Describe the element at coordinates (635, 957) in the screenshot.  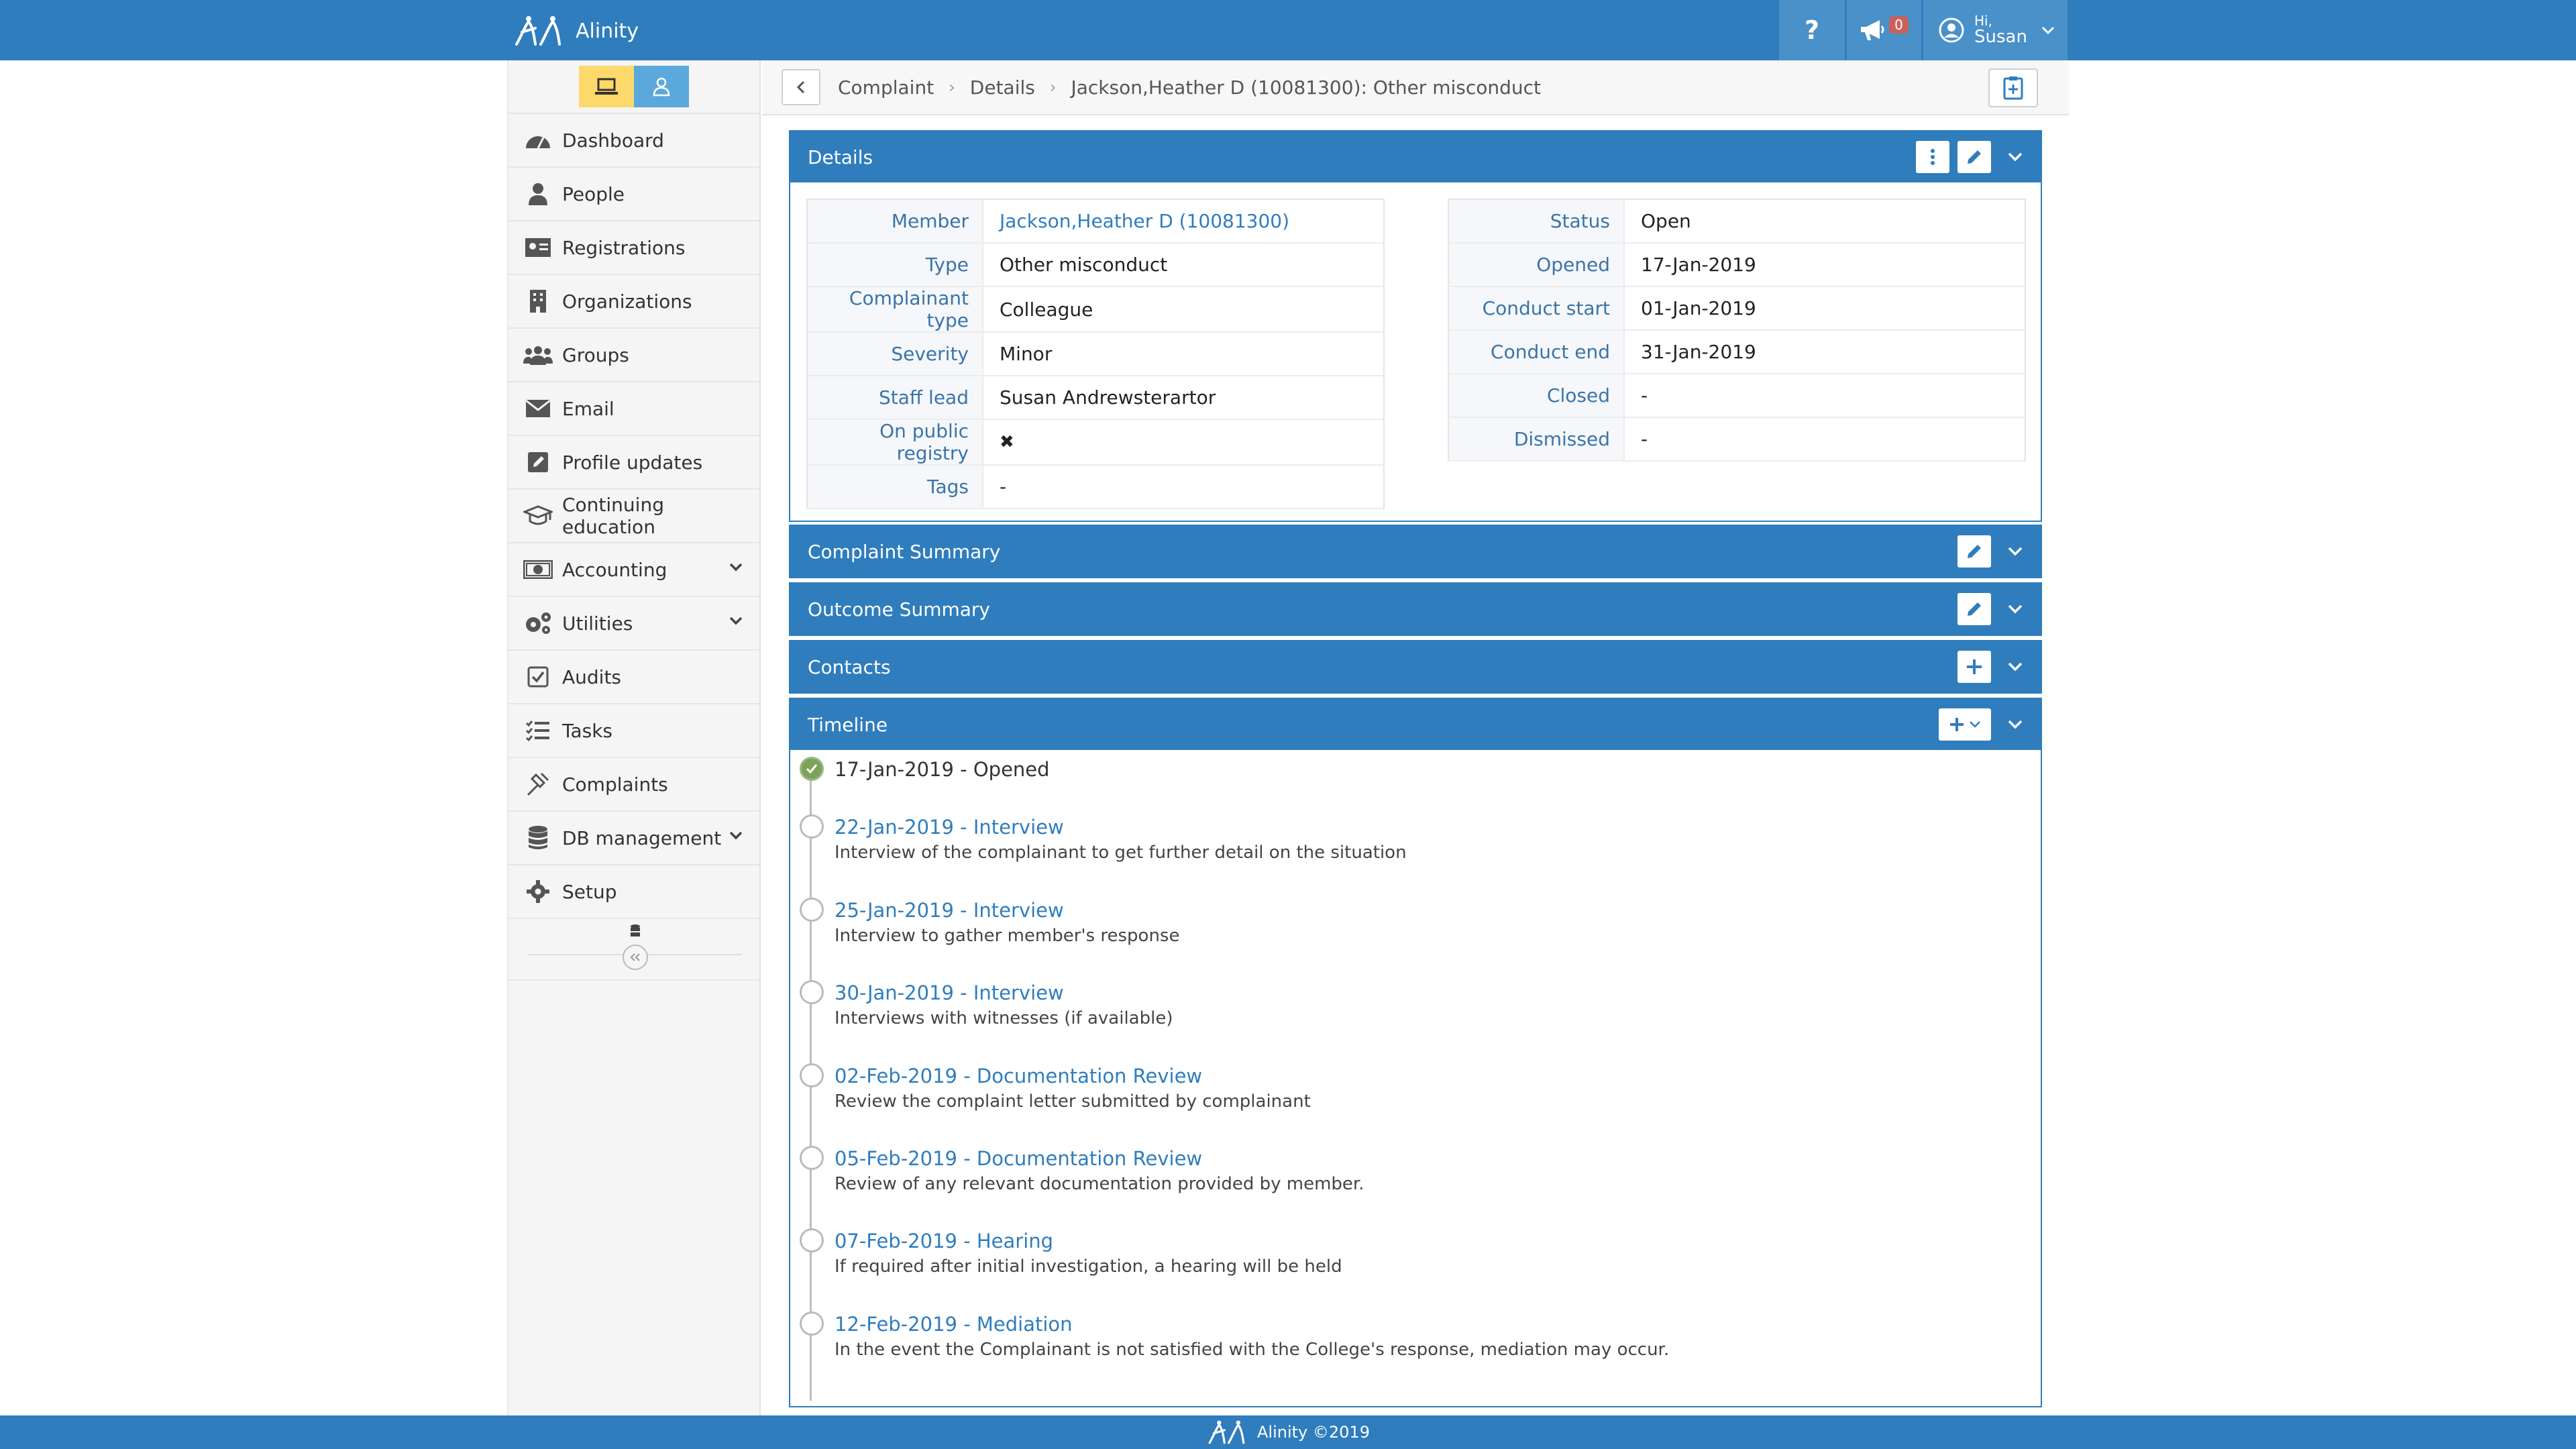
I see `collapse-sidebar-button` at that location.